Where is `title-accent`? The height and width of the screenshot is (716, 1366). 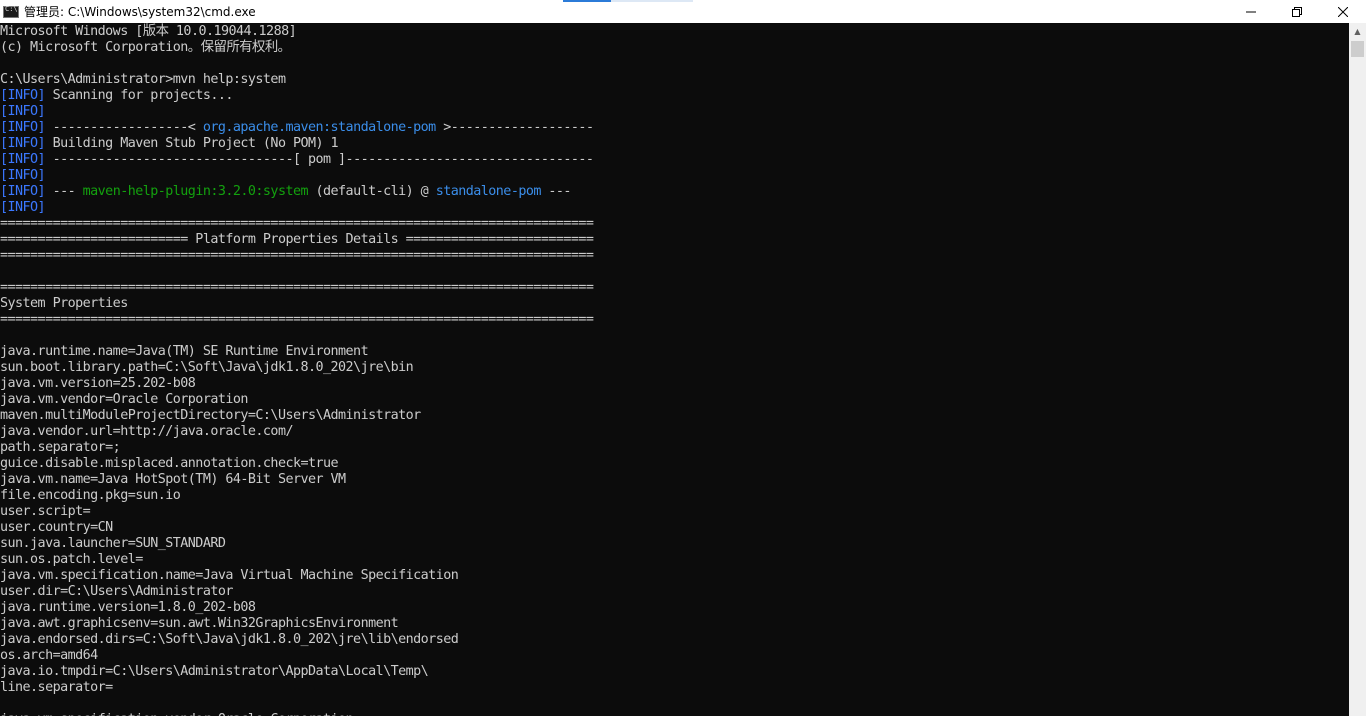 title-accent is located at coordinates (587, 1).